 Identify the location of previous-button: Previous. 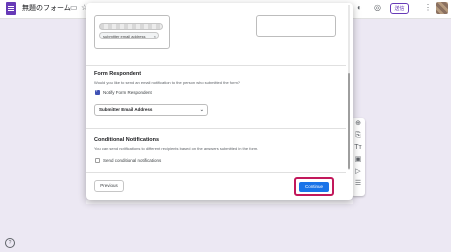
(109, 186).